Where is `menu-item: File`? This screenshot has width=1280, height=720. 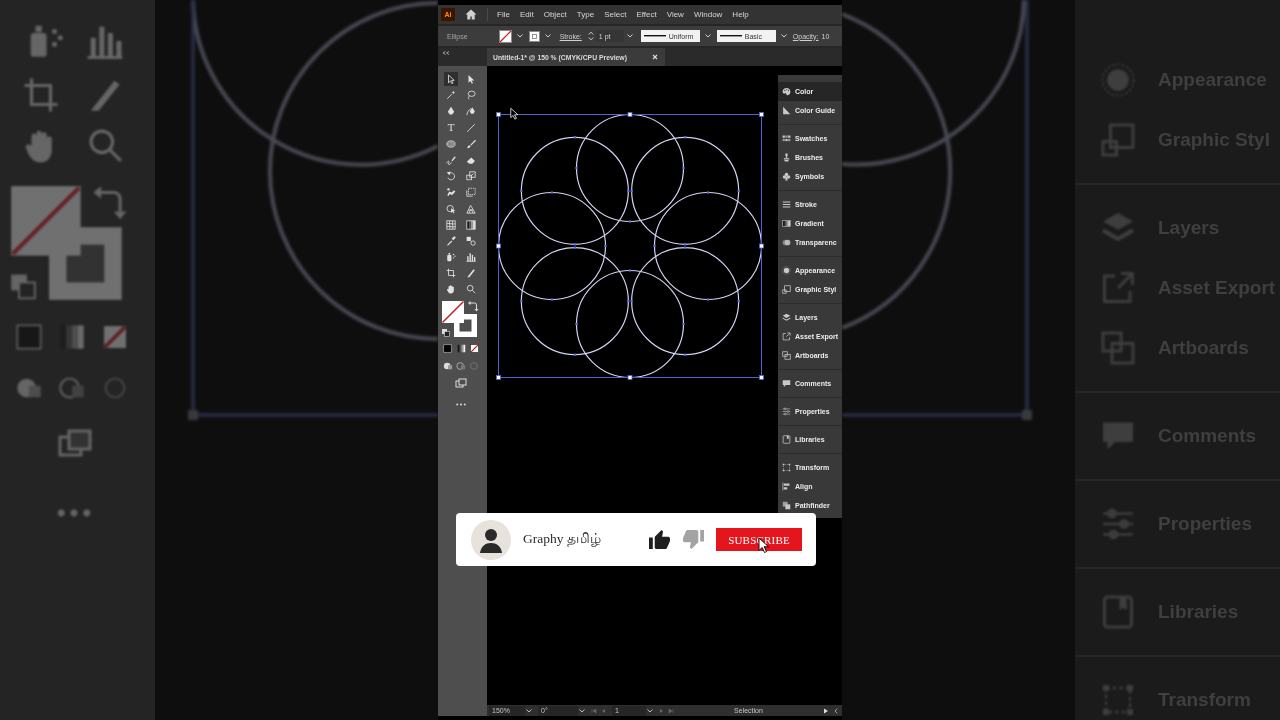
menu-item: File is located at coordinates (503, 14).